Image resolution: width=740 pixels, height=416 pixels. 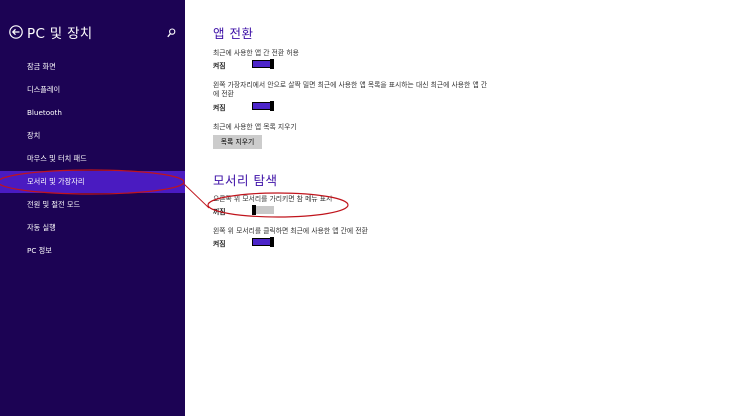 What do you see at coordinates (34, 135) in the screenshot?
I see `sidebar-item-label: 장치` at bounding box center [34, 135].